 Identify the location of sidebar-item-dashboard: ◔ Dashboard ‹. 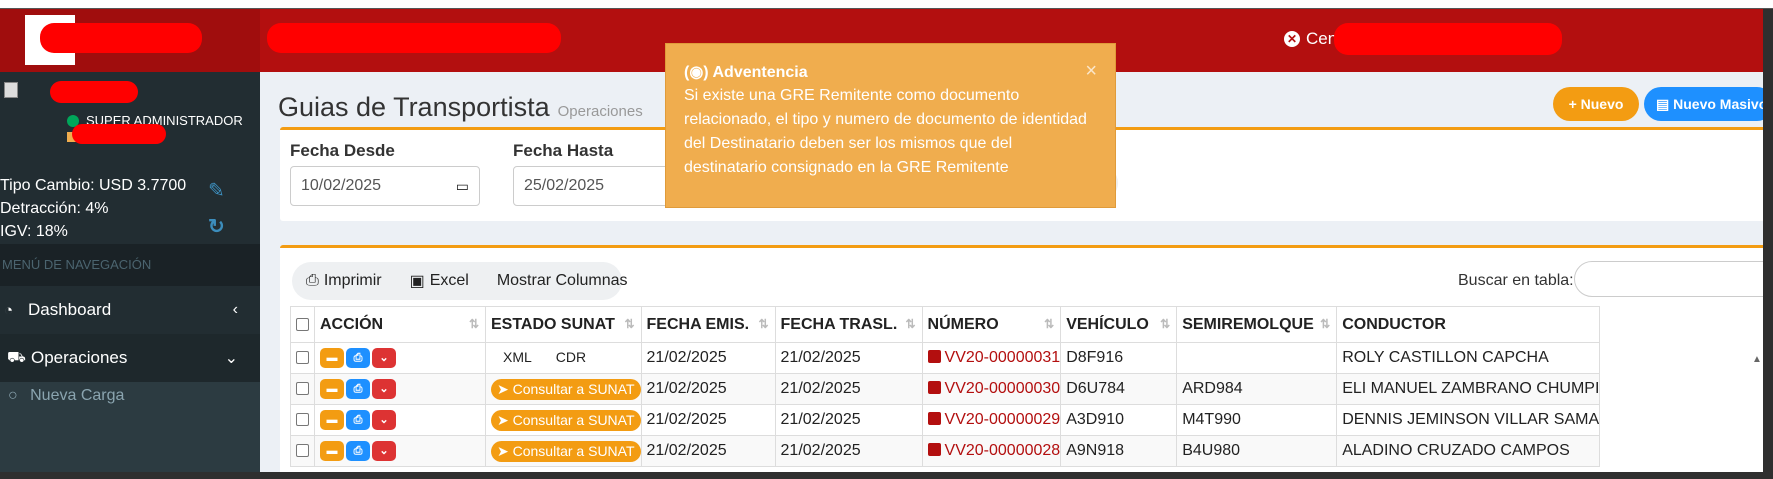
(130, 310).